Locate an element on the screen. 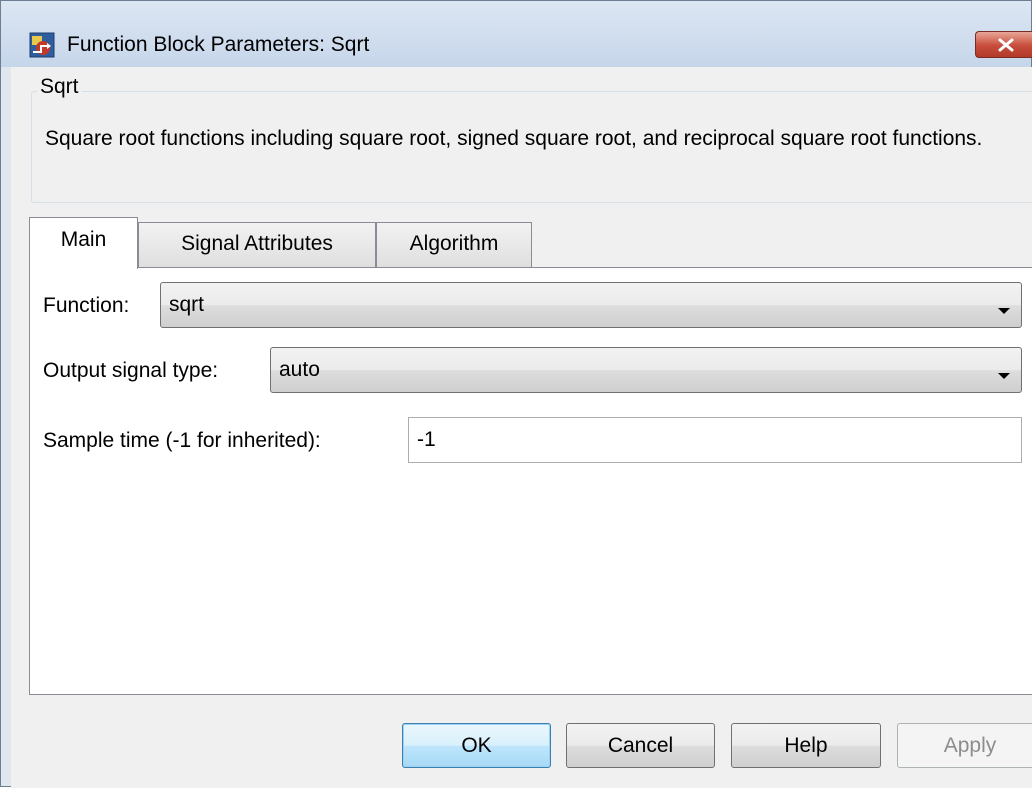  tab-main: Main is located at coordinates (83, 243).